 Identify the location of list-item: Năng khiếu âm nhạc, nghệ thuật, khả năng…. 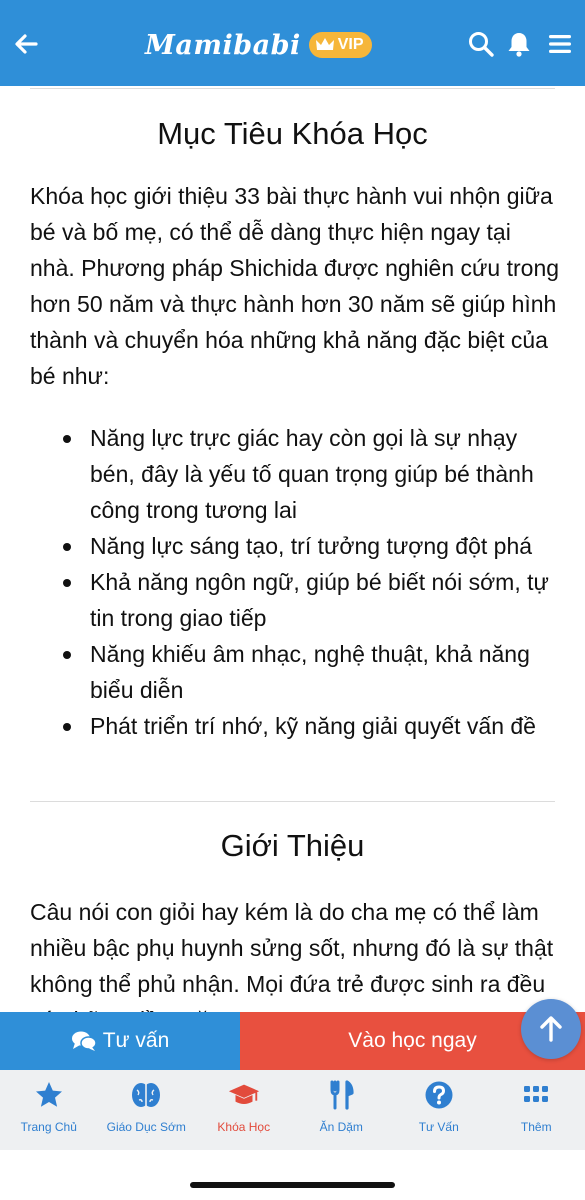
(311, 672).